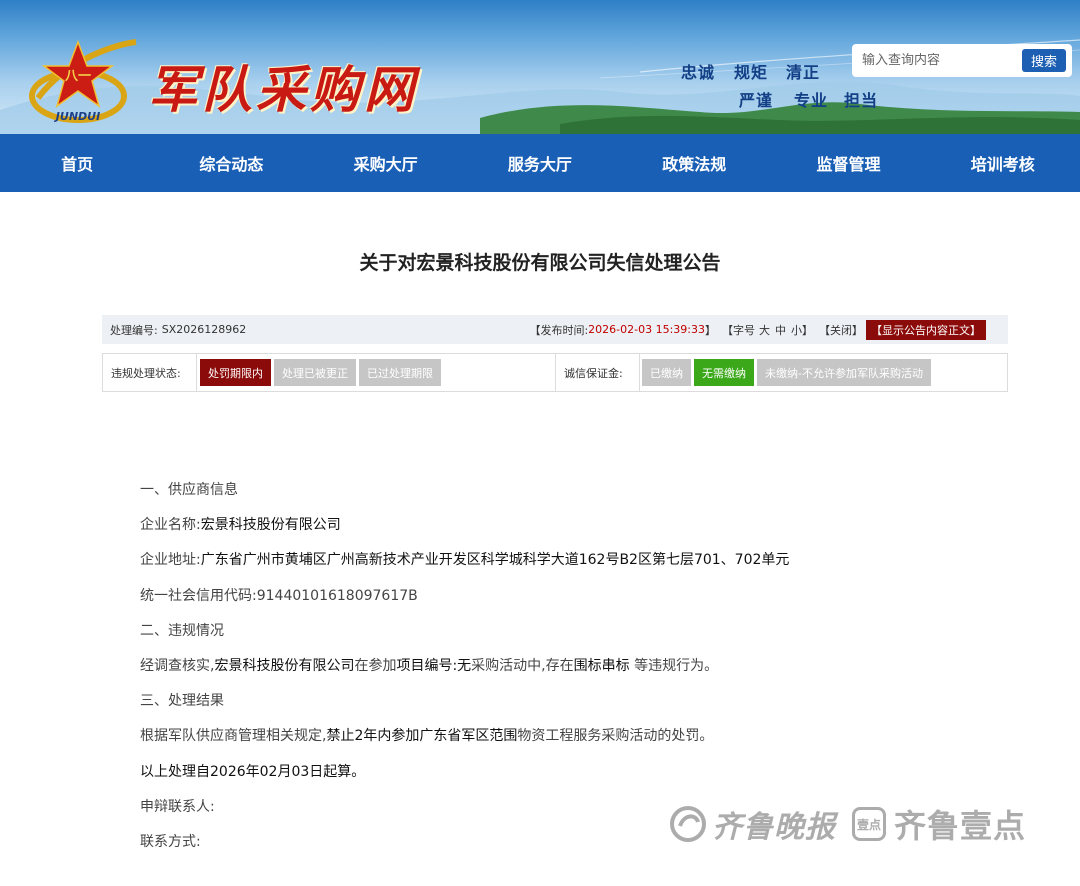 This screenshot has width=1080, height=886. I want to click on violation-text-a: 经调查核实,, so click(177, 665).